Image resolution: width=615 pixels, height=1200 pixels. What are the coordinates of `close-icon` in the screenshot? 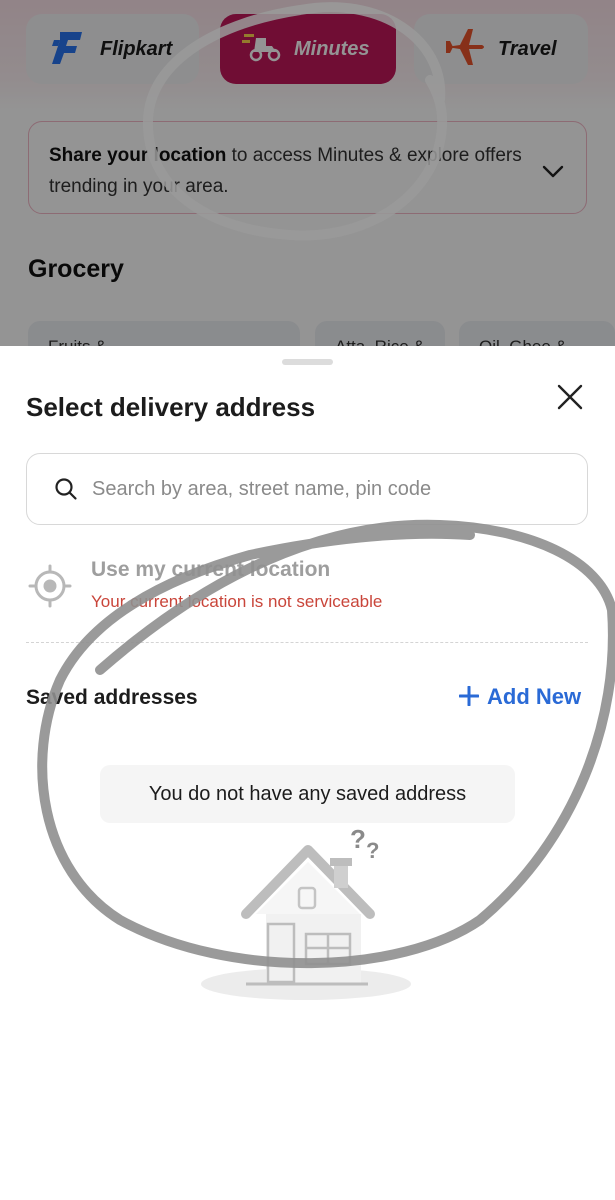 It's located at (570, 399).